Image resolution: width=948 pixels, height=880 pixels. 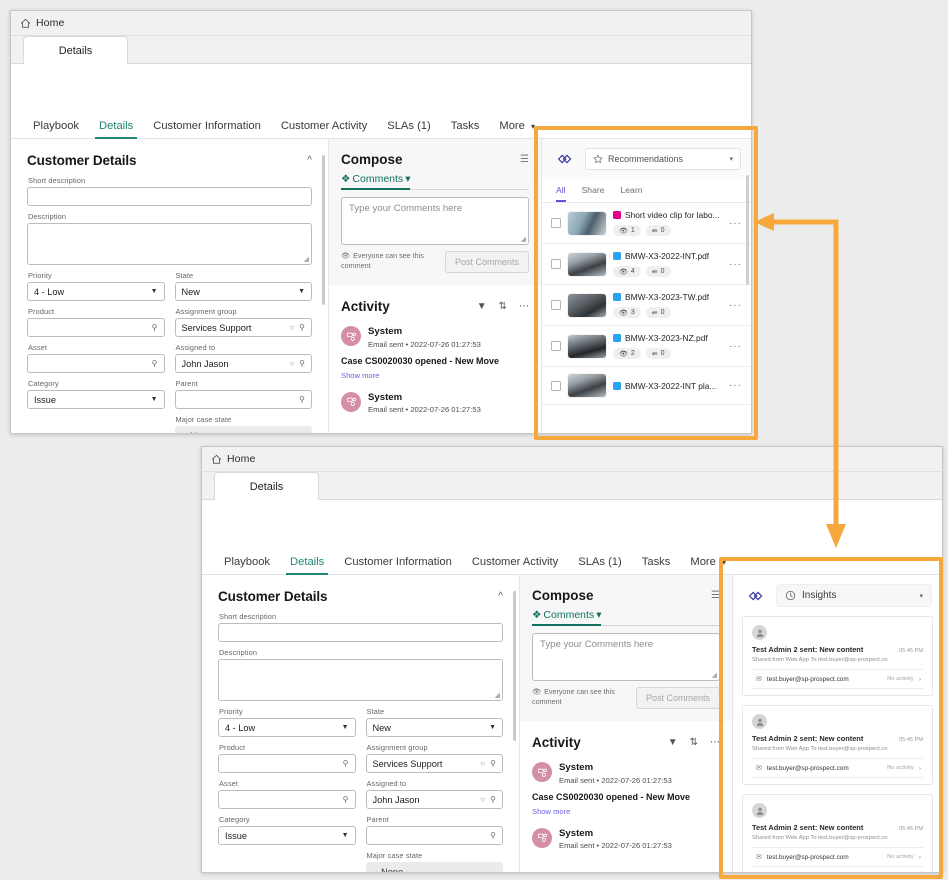 I want to click on list-item: BMW-X3-2022-INT pla... ···, so click(x=646, y=386).